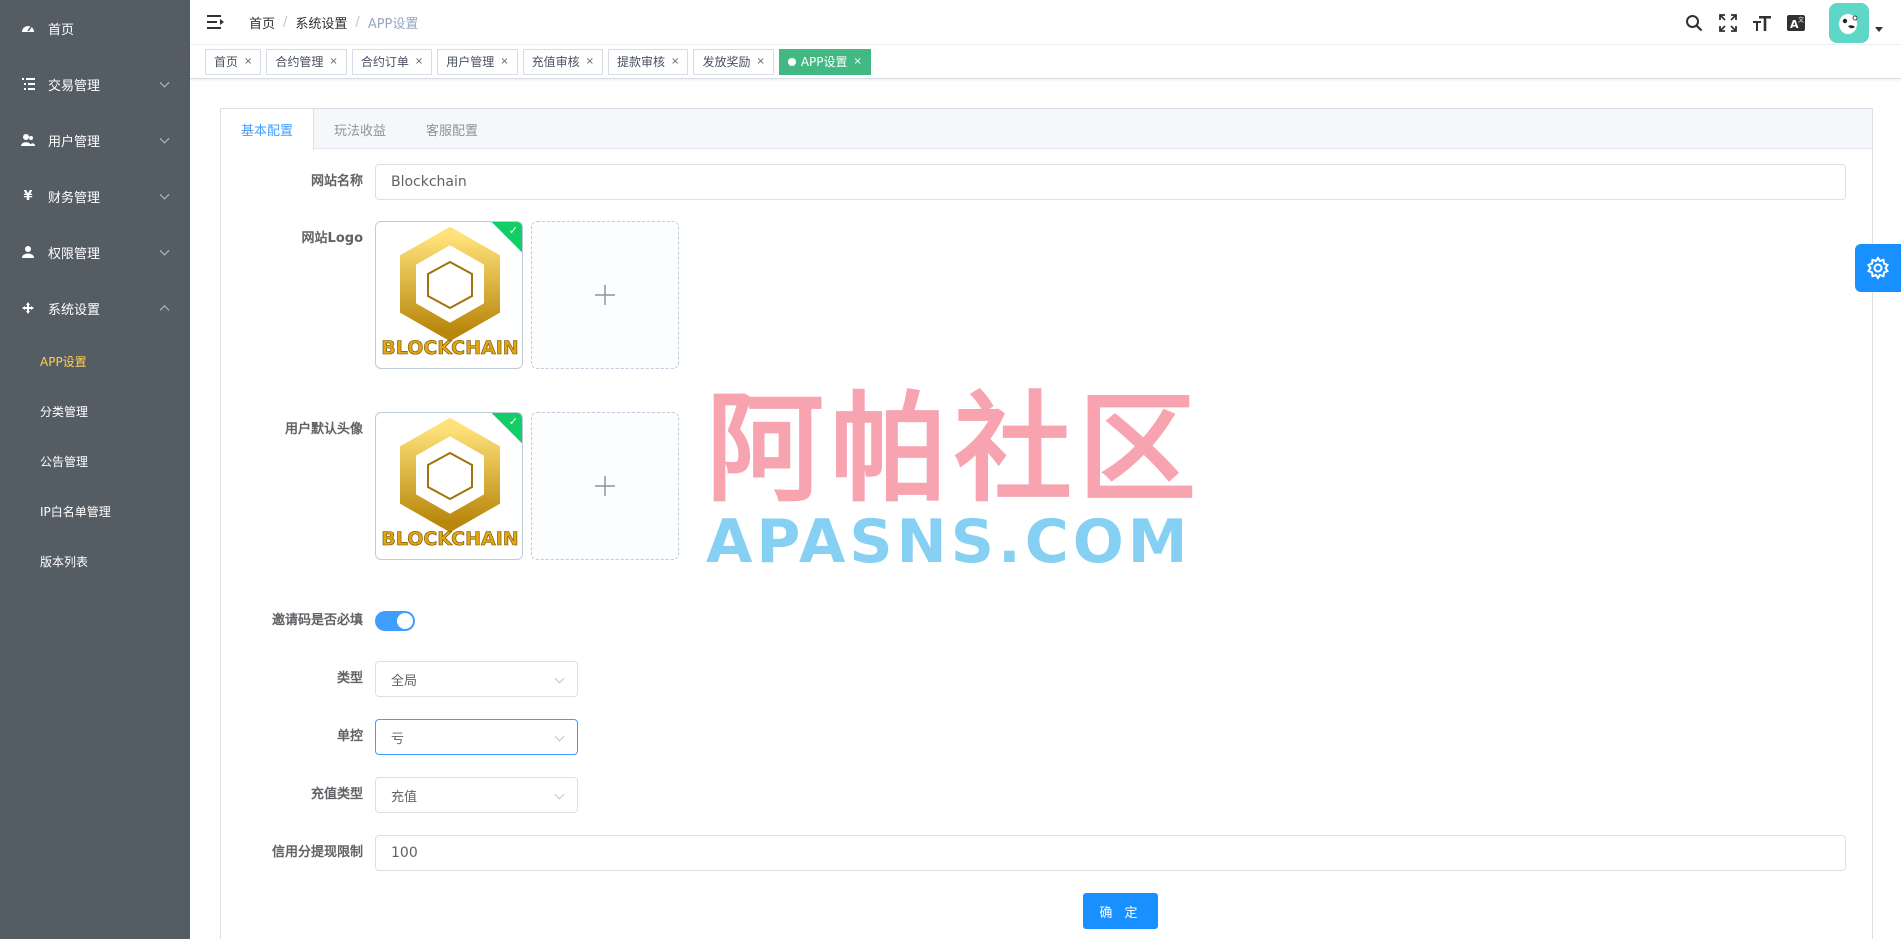 The image size is (1901, 939). Describe the element at coordinates (384, 62) in the screenshot. I see `tag-label: 合约订单` at that location.